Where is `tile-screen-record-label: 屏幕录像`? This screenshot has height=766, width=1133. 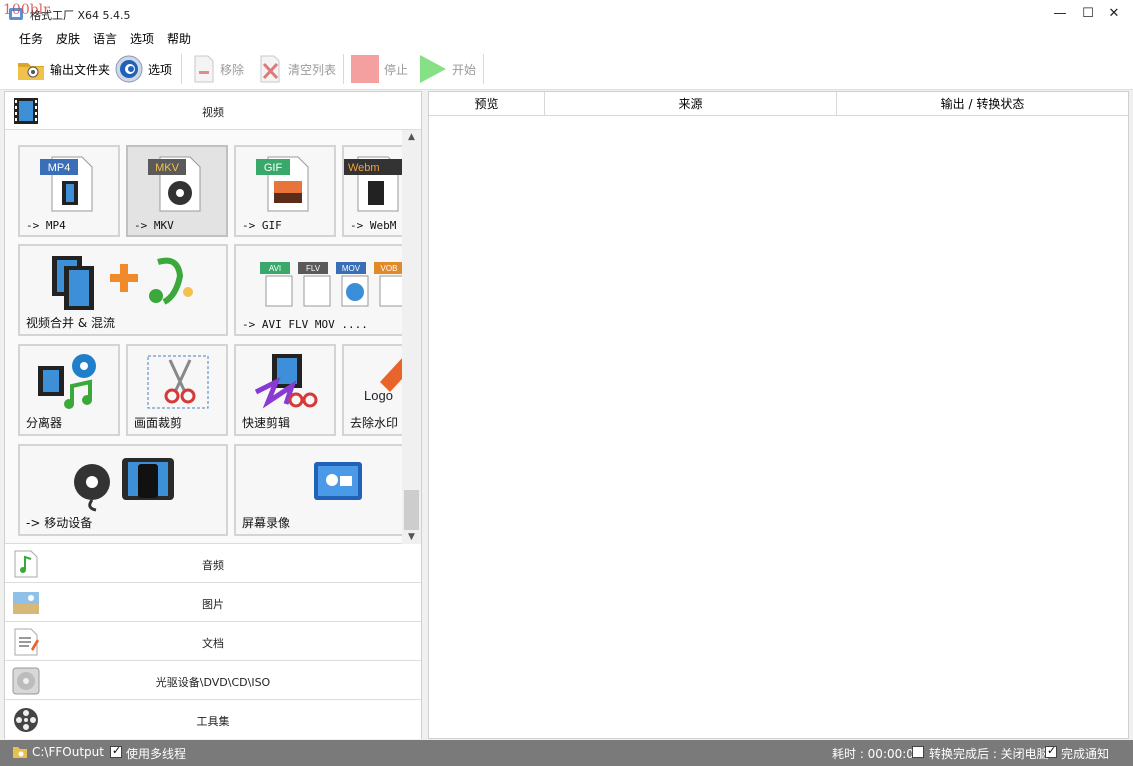
tile-screen-record-label: 屏幕录像 is located at coordinates (266, 523).